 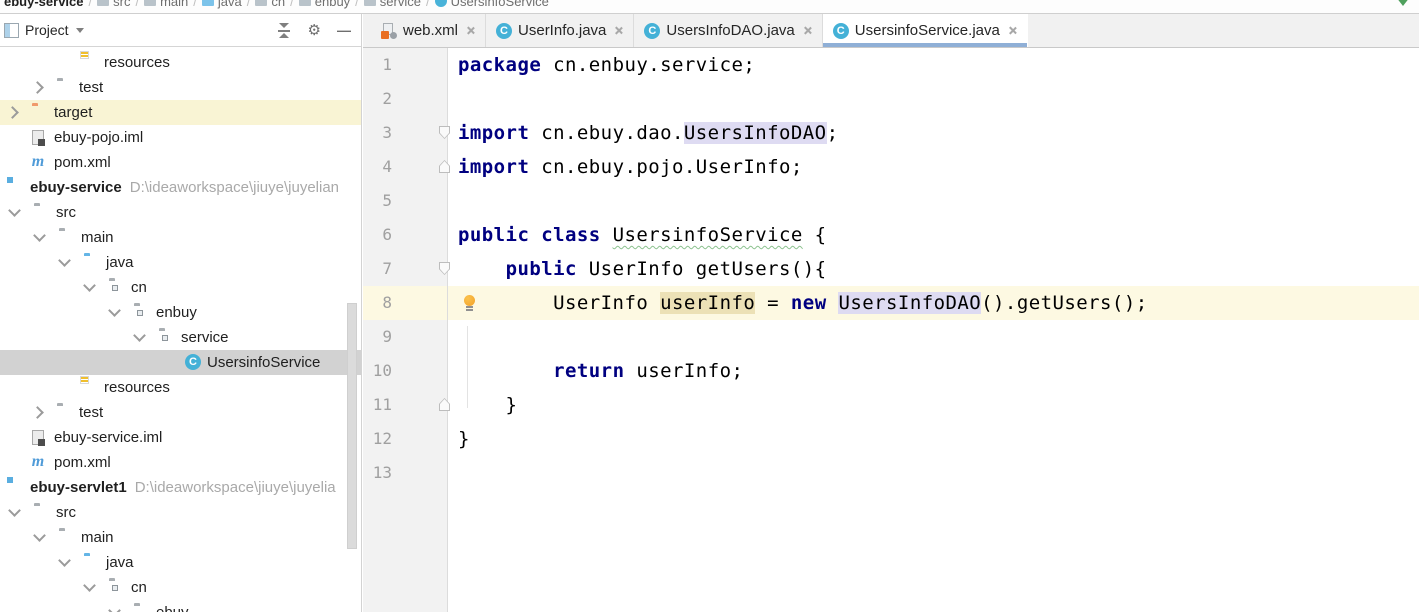 I want to click on line-number: 11, so click(x=382, y=404).